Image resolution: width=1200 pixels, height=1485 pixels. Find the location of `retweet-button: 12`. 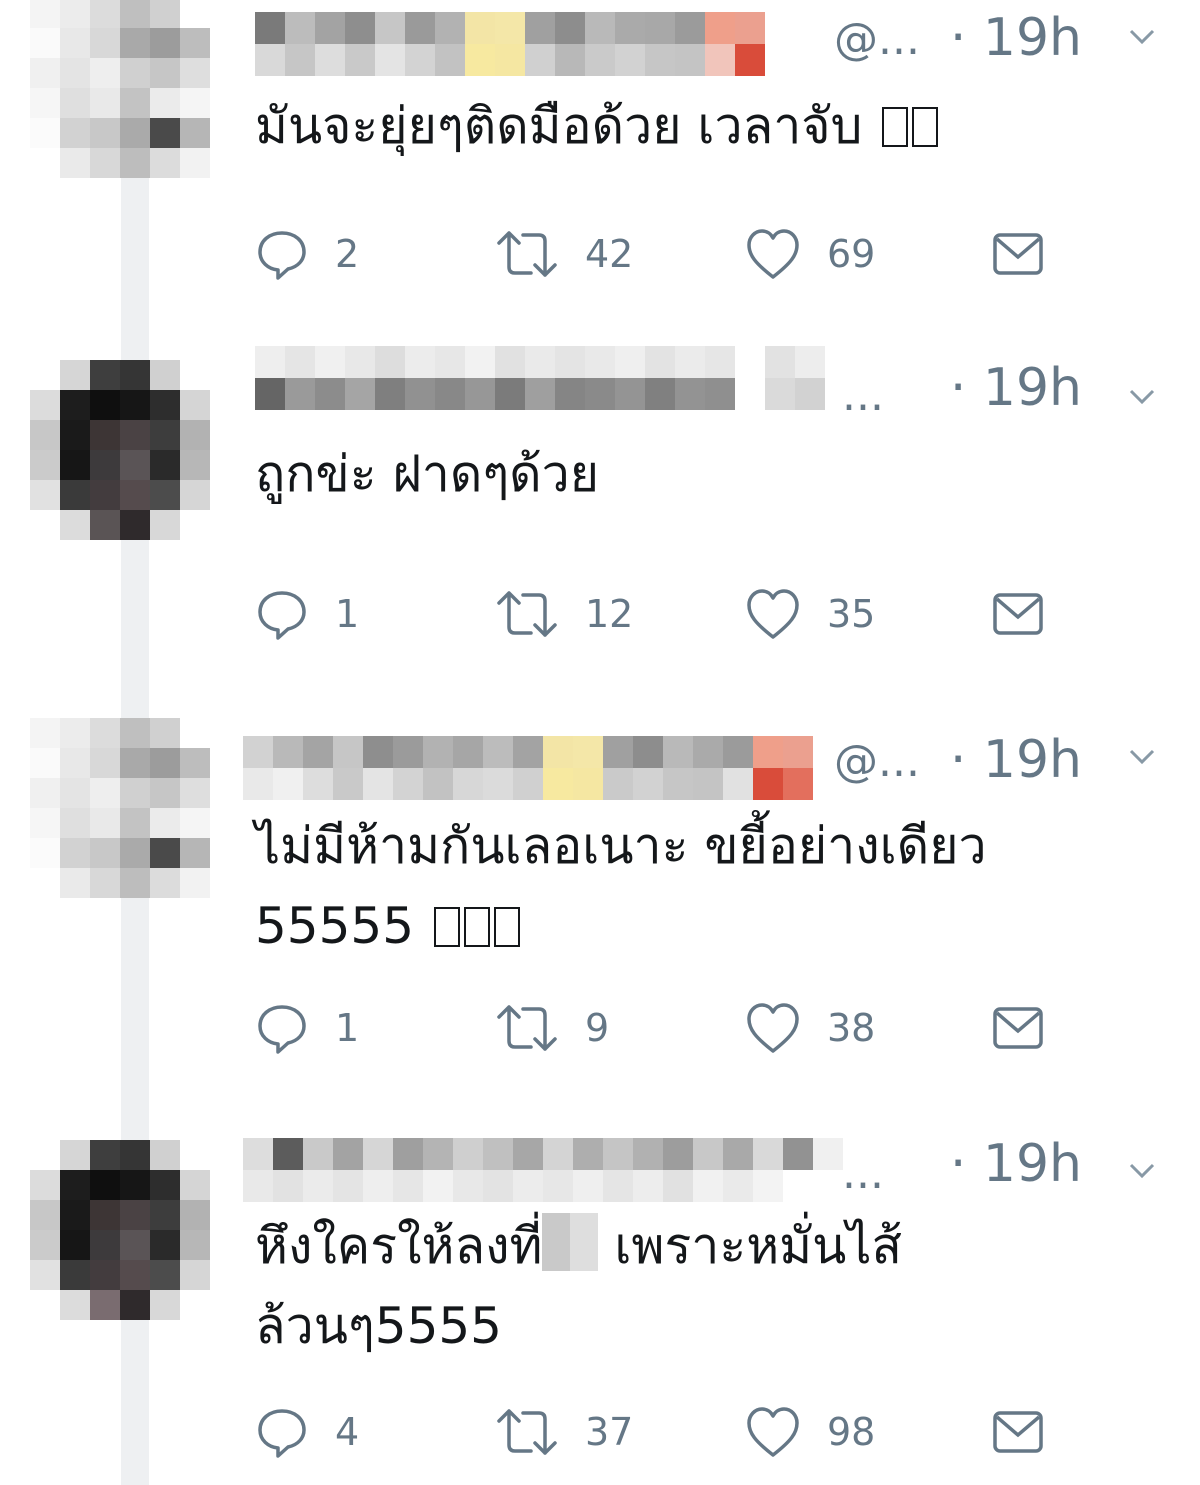

retweet-button: 12 is located at coordinates (564, 614).